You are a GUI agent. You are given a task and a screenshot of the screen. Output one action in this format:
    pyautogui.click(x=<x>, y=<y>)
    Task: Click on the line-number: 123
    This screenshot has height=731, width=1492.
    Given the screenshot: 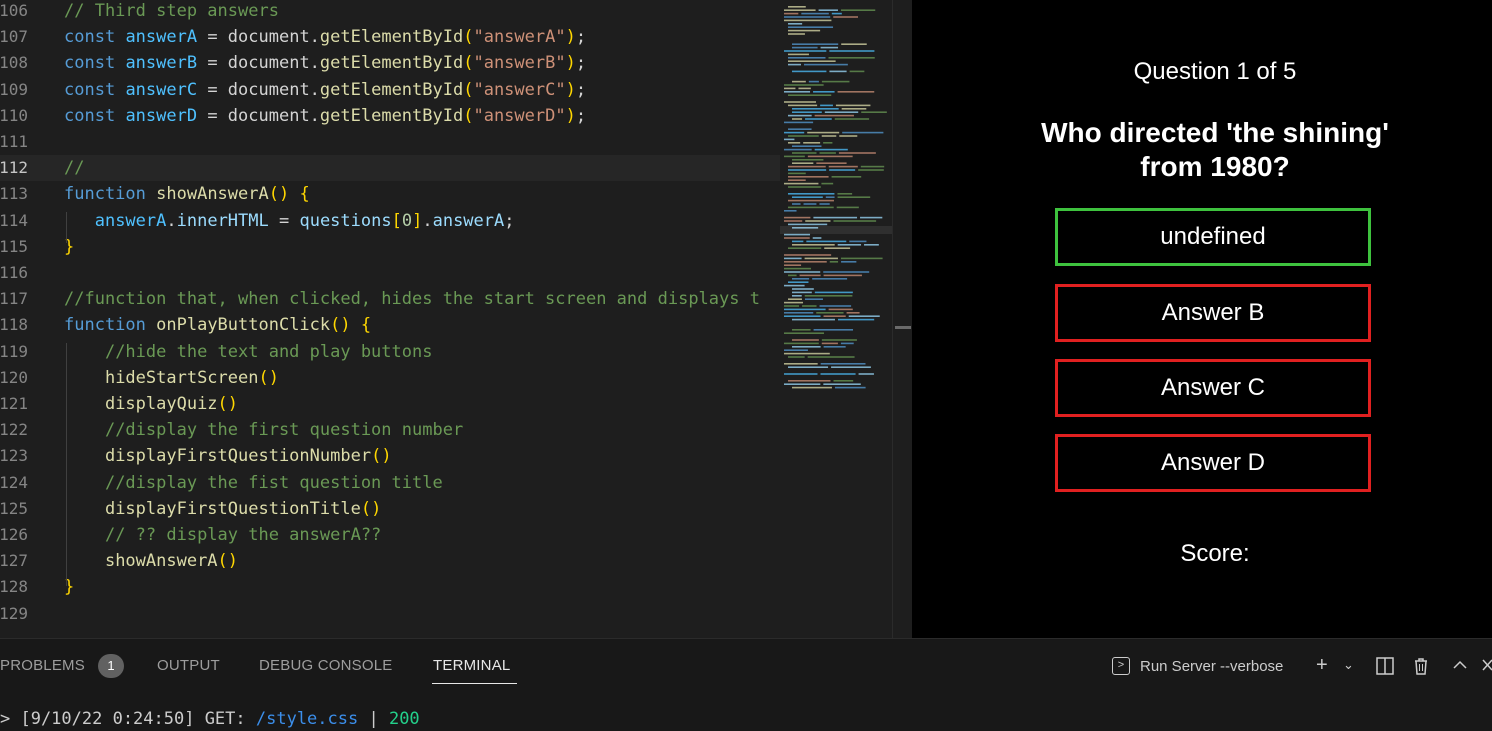 What is the action you would take?
    pyautogui.click(x=14, y=456)
    